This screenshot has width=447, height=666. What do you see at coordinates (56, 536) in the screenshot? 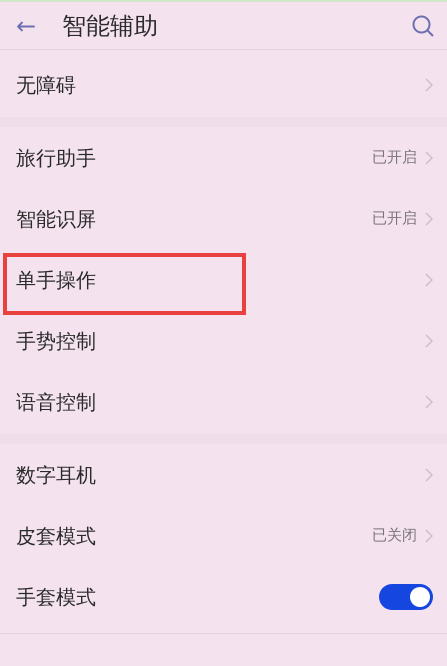
I see `setting-label: 皮套模式` at bounding box center [56, 536].